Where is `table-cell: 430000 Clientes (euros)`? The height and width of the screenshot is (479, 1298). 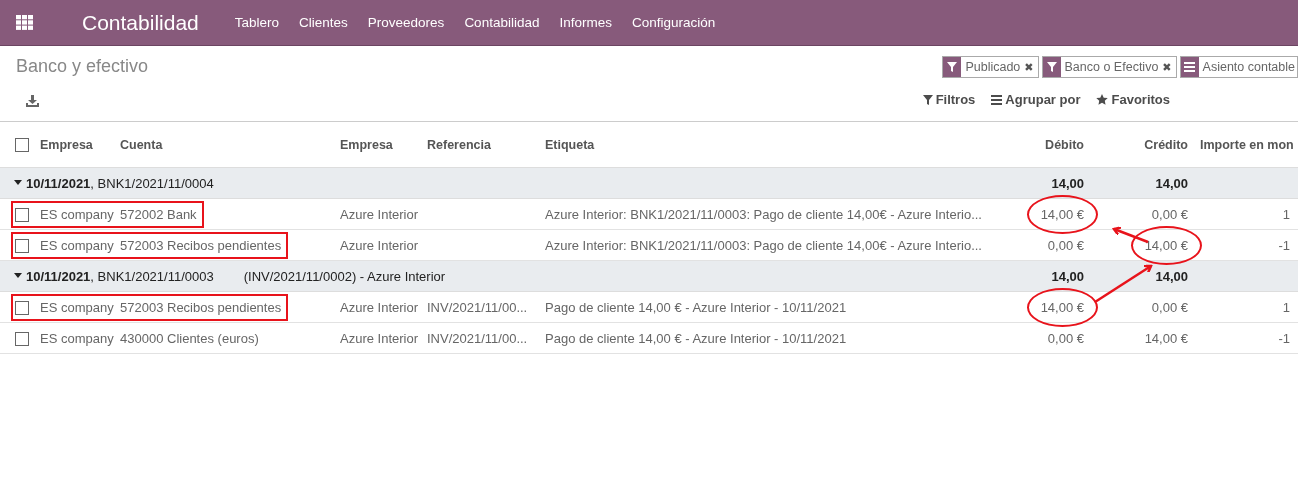
table-cell: 430000 Clientes (euros) is located at coordinates (189, 338).